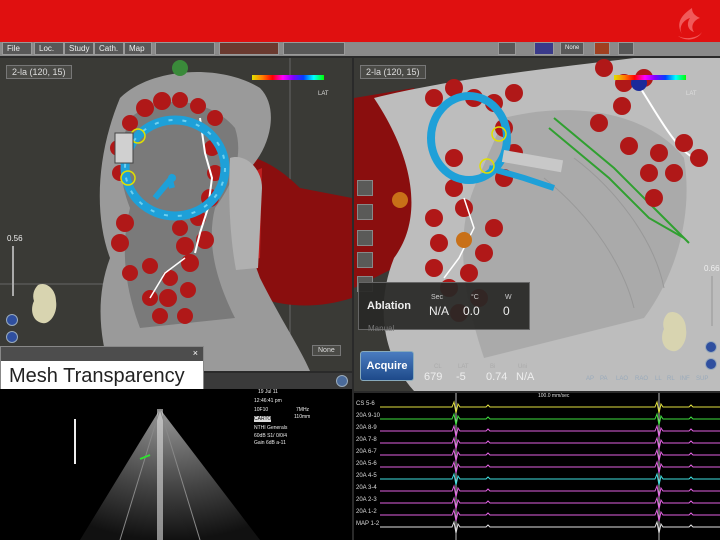 Image resolution: width=720 pixels, height=540 pixels. I want to click on toolbar-icon-button, so click(507, 48).